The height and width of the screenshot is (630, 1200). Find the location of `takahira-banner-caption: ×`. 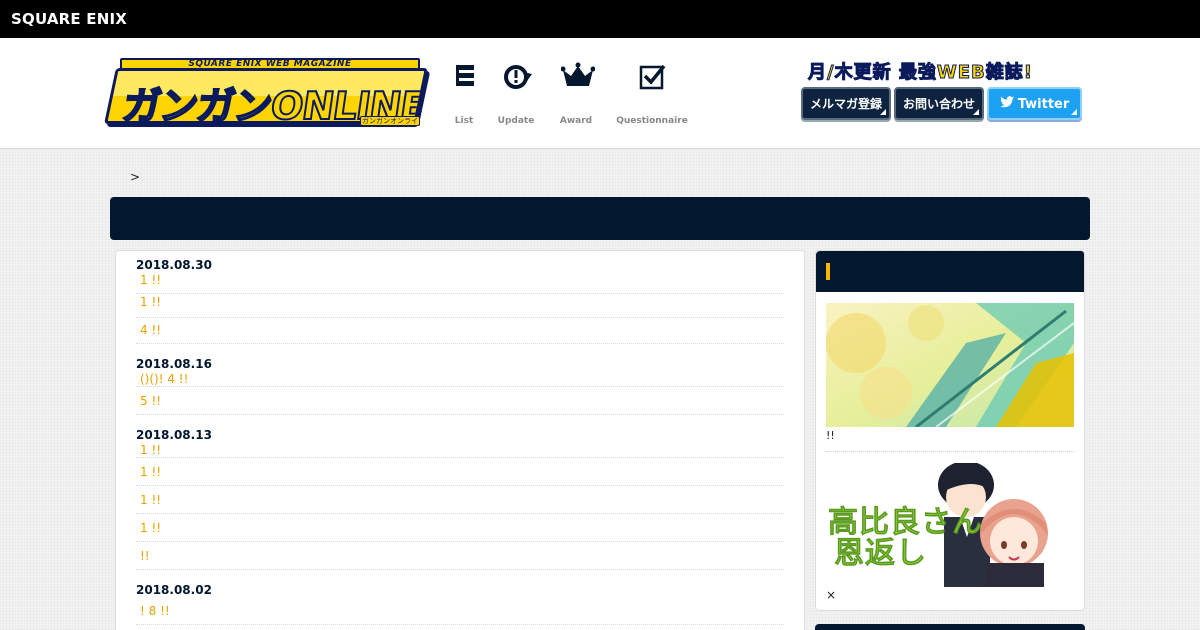

takahira-banner-caption: × is located at coordinates (831, 595).